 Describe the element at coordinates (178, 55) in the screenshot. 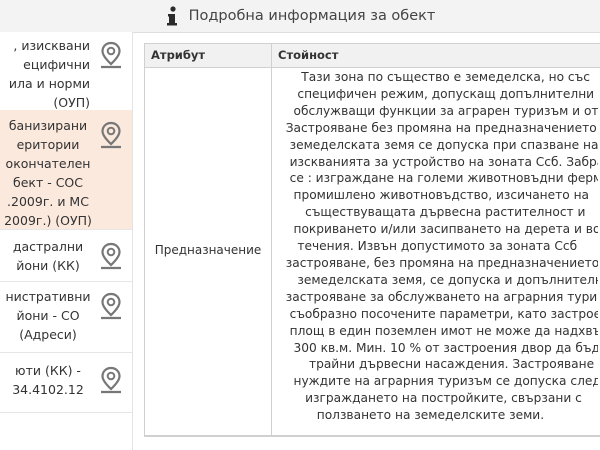

I see `column-header-attribute: Атрибут` at that location.